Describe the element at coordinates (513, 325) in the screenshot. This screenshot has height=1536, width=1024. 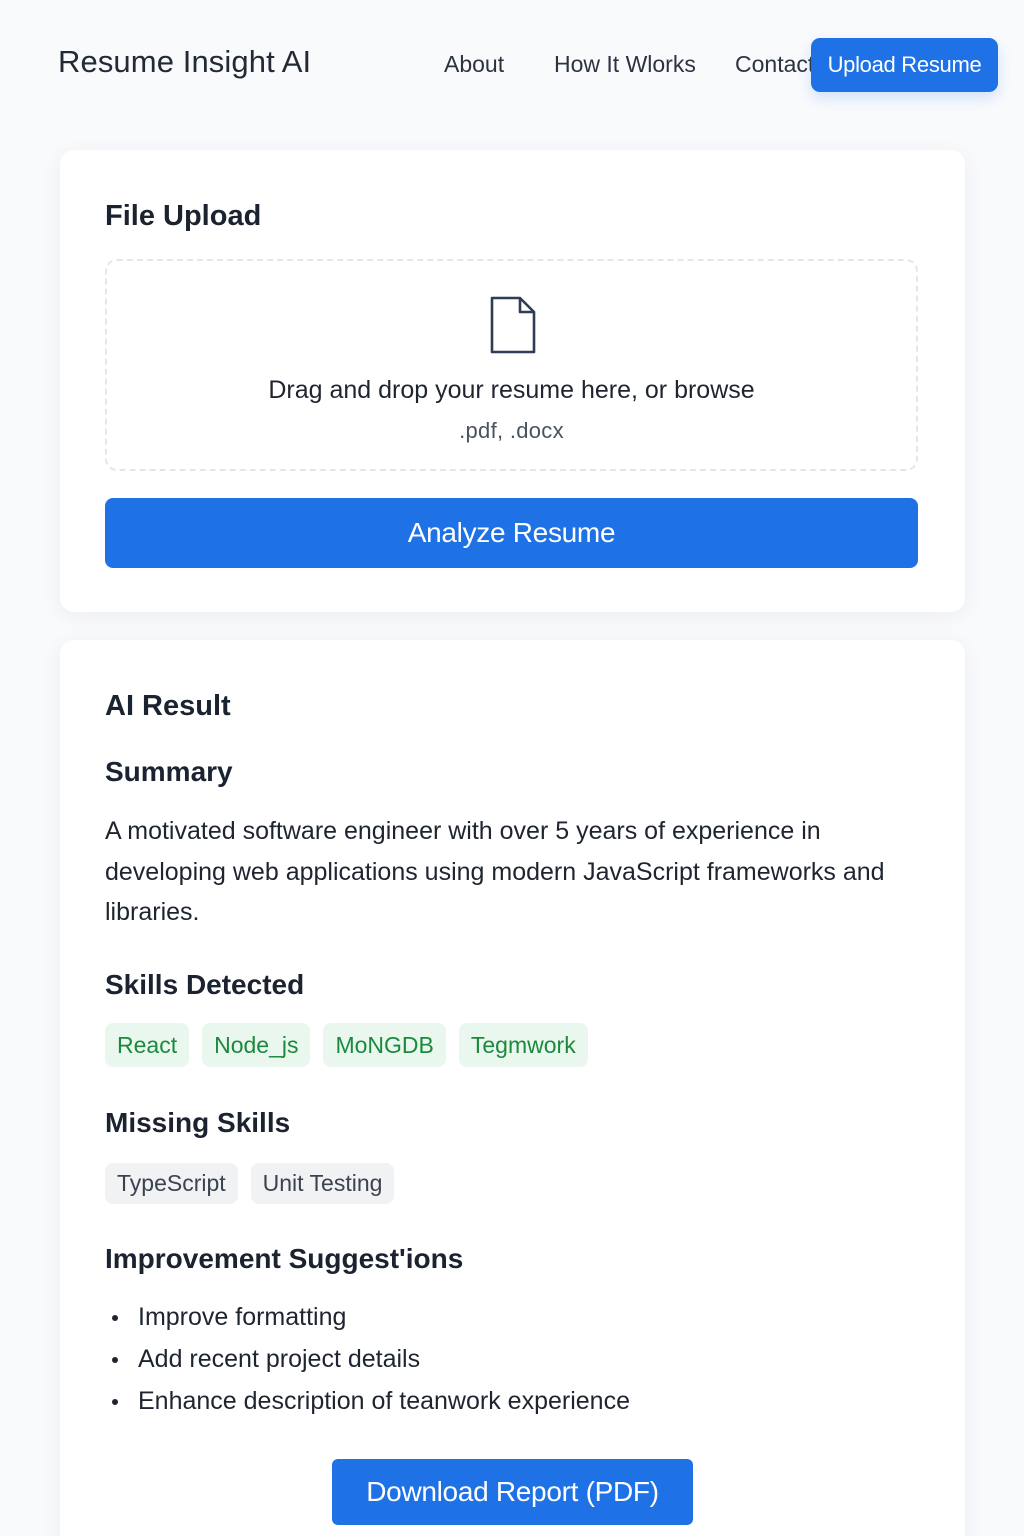
I see `file-icon` at that location.